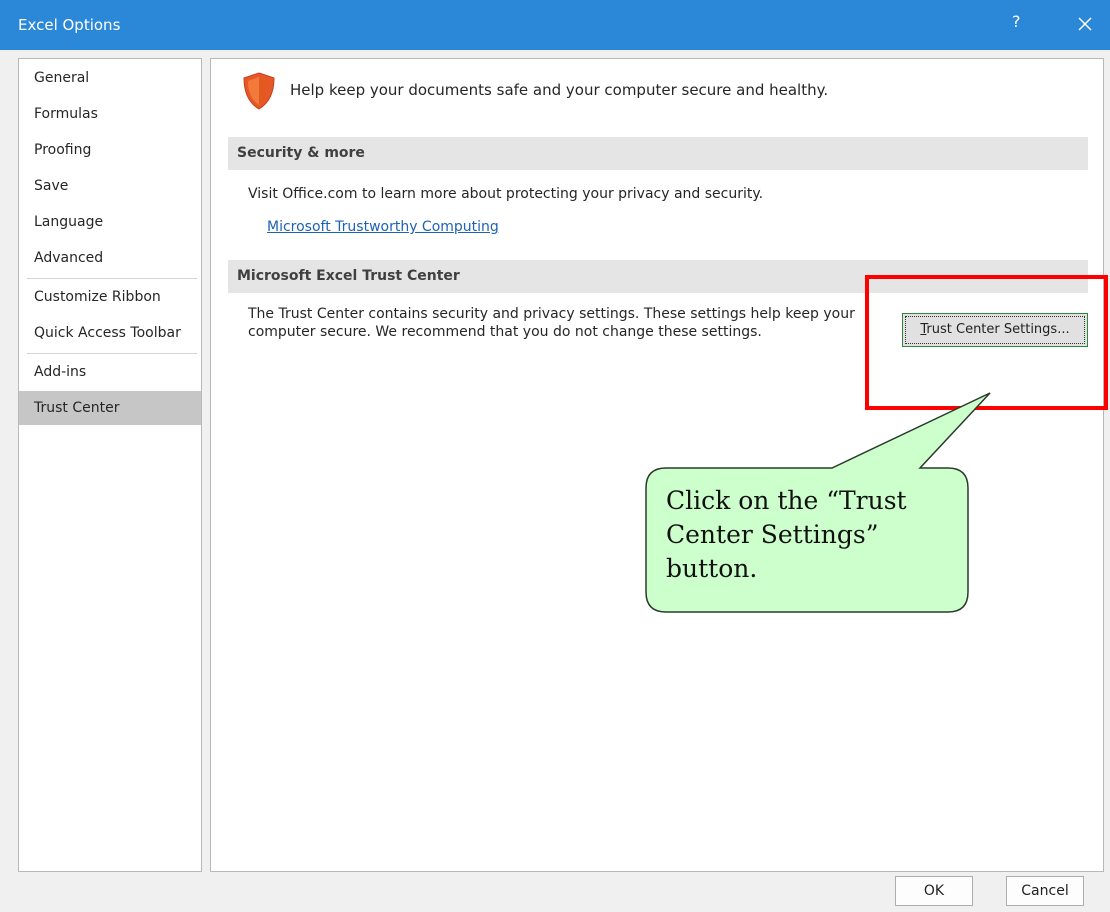  Describe the element at coordinates (555, 25) in the screenshot. I see `title-bar: Excel Options ?` at that location.